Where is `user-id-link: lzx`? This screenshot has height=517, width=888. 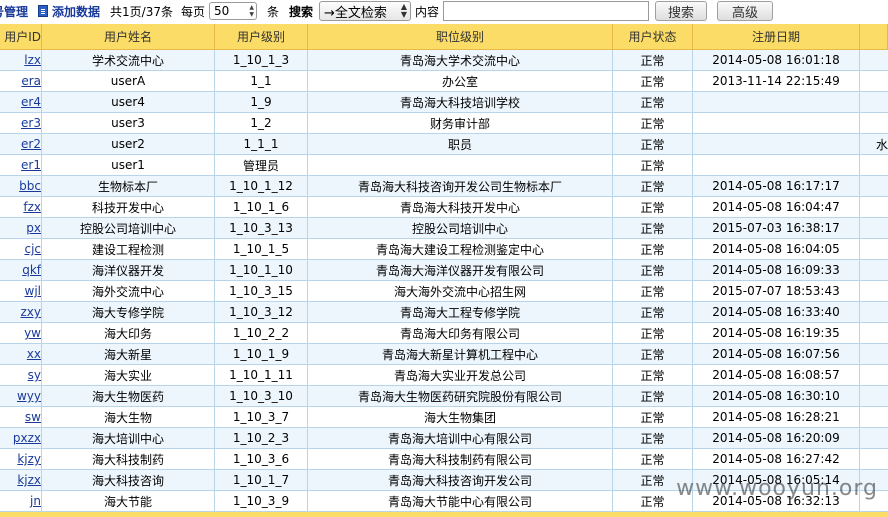
user-id-link: lzx is located at coordinates (32, 60).